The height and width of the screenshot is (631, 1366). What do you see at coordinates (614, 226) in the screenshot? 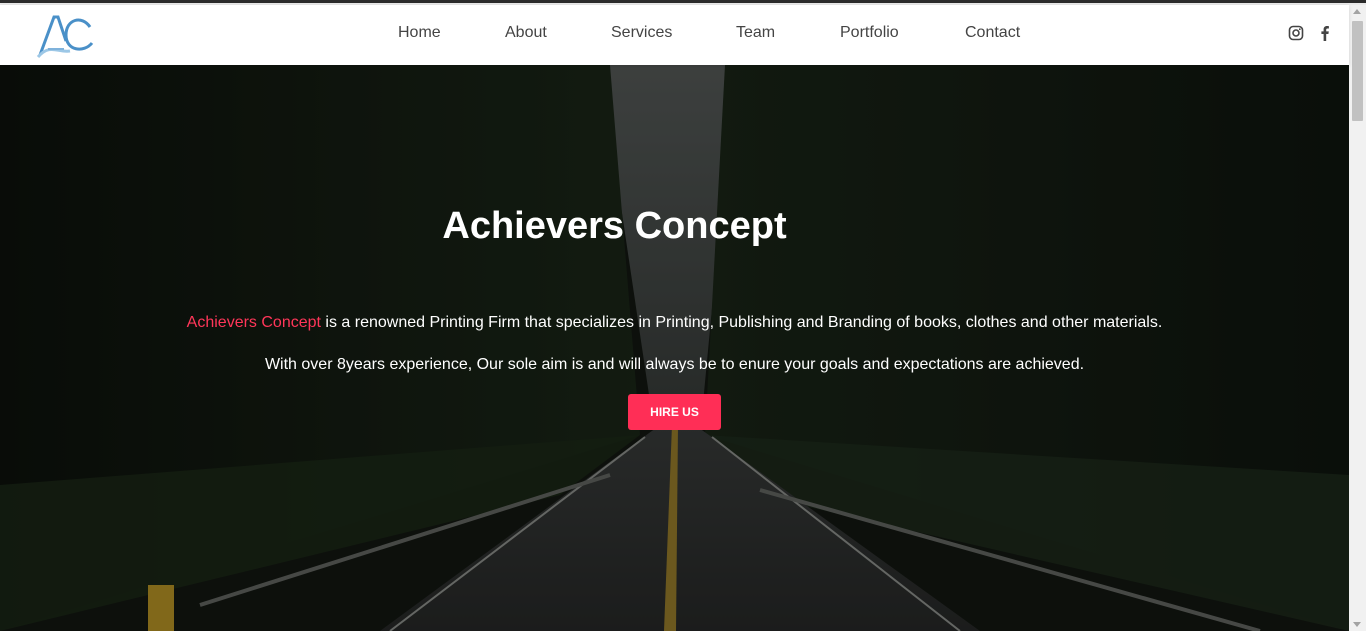
I see `hero-title: Achievers Concept` at bounding box center [614, 226].